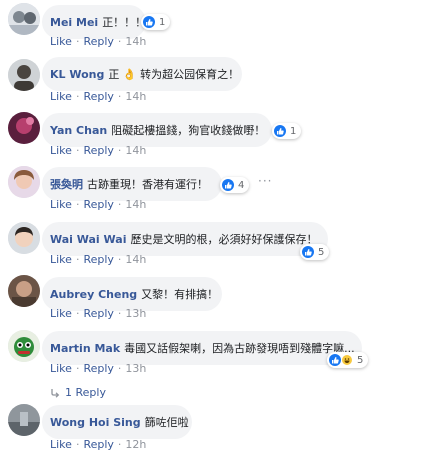  I want to click on reply-arrow-icon, so click(55, 393).